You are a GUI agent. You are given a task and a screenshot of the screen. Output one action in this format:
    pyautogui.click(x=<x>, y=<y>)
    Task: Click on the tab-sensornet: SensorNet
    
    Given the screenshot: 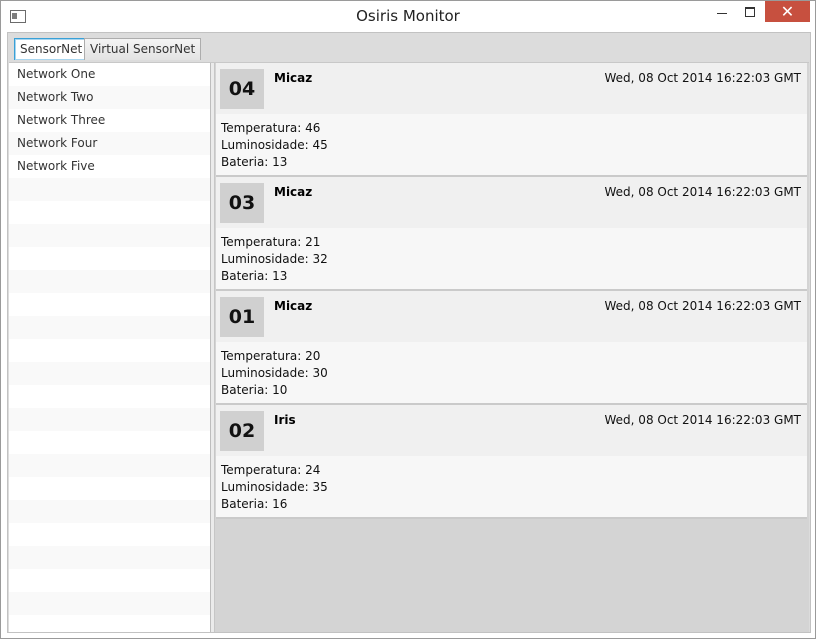 What is the action you would take?
    pyautogui.click(x=51, y=49)
    